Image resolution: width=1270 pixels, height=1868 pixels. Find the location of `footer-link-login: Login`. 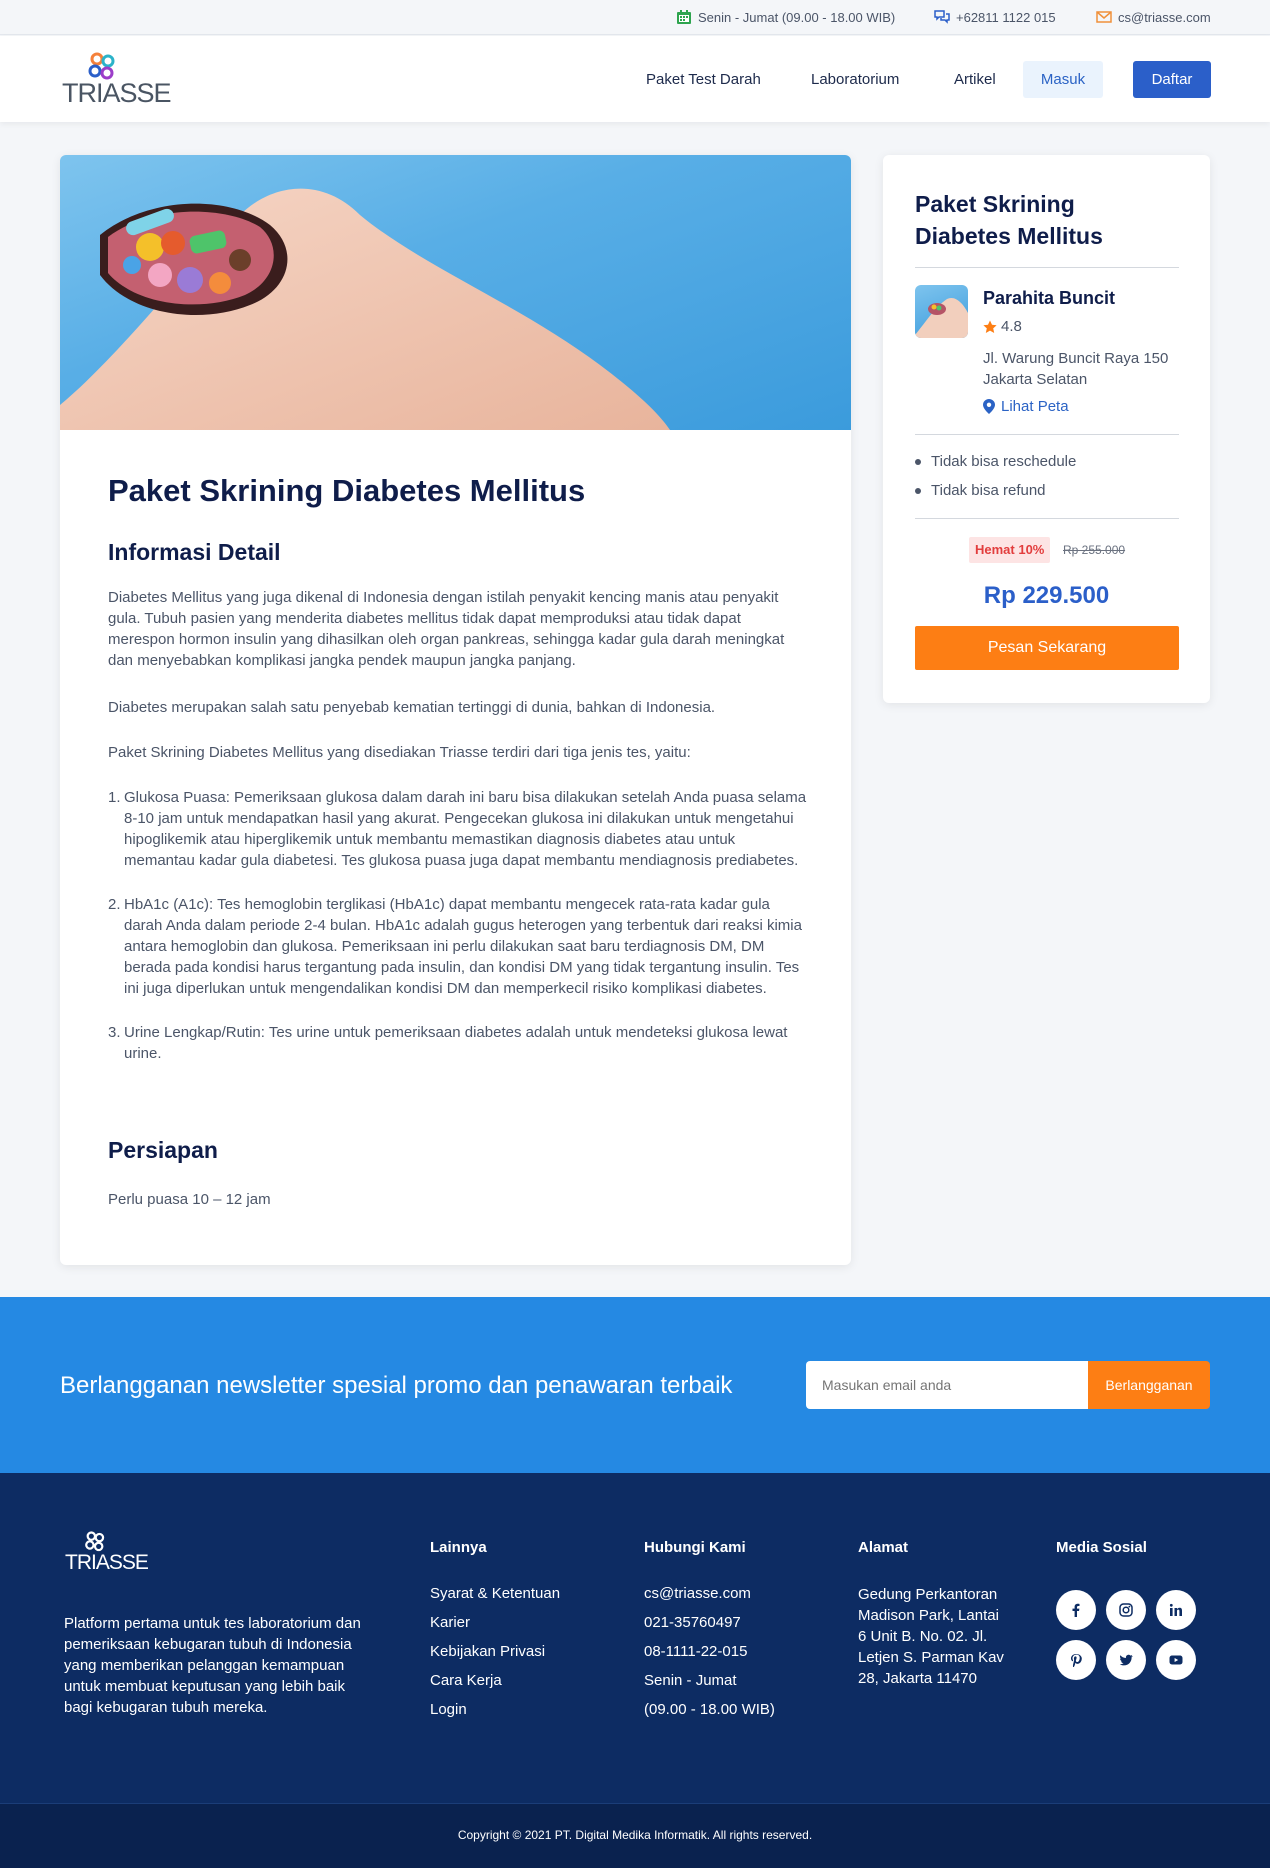

footer-link-login: Login is located at coordinates (495, 1709).